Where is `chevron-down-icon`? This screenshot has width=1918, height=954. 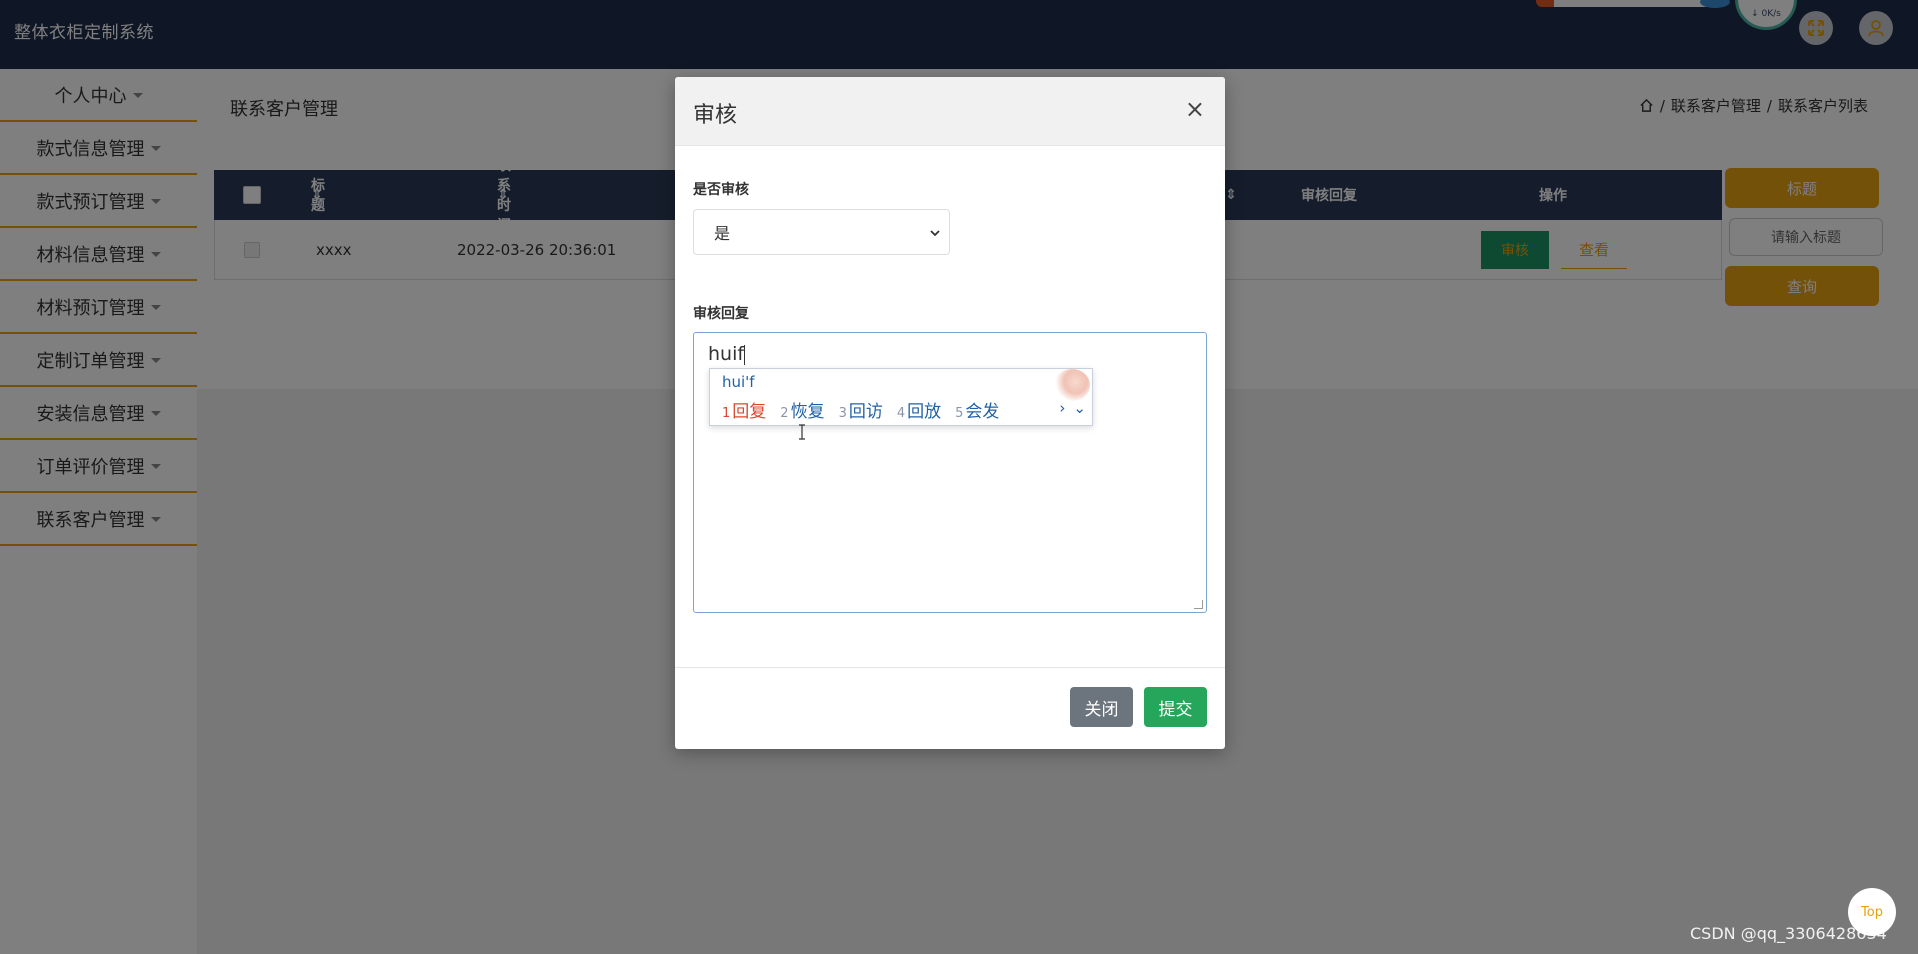 chevron-down-icon is located at coordinates (935, 233).